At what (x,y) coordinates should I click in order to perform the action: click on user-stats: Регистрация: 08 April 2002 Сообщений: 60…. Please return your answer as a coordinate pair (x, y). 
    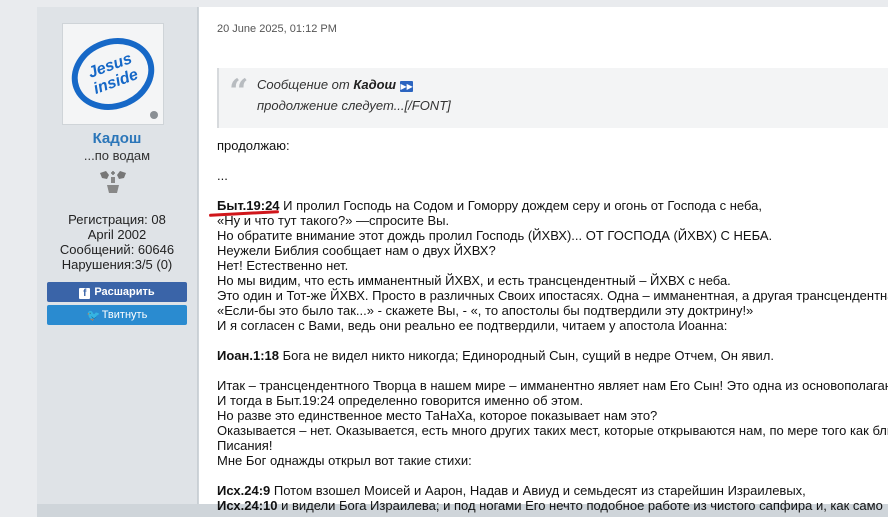
    Looking at the image, I should click on (117, 242).